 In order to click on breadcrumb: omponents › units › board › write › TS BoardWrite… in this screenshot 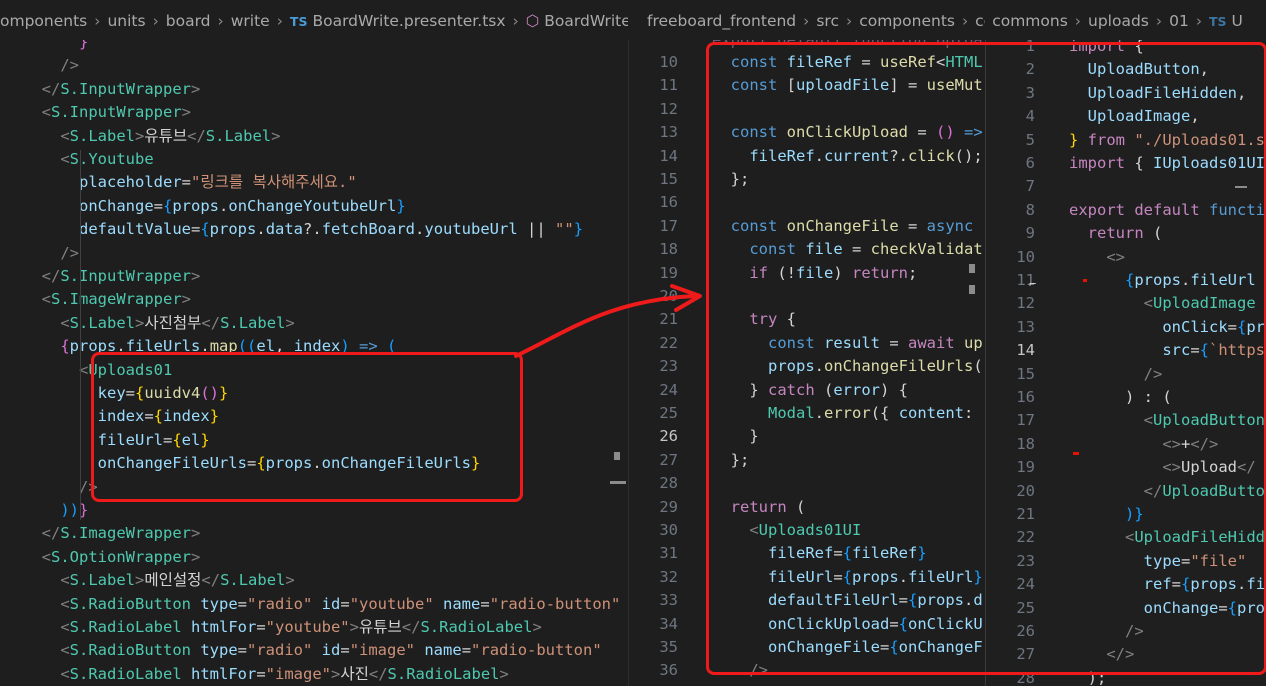, I will do `click(314, 20)`.